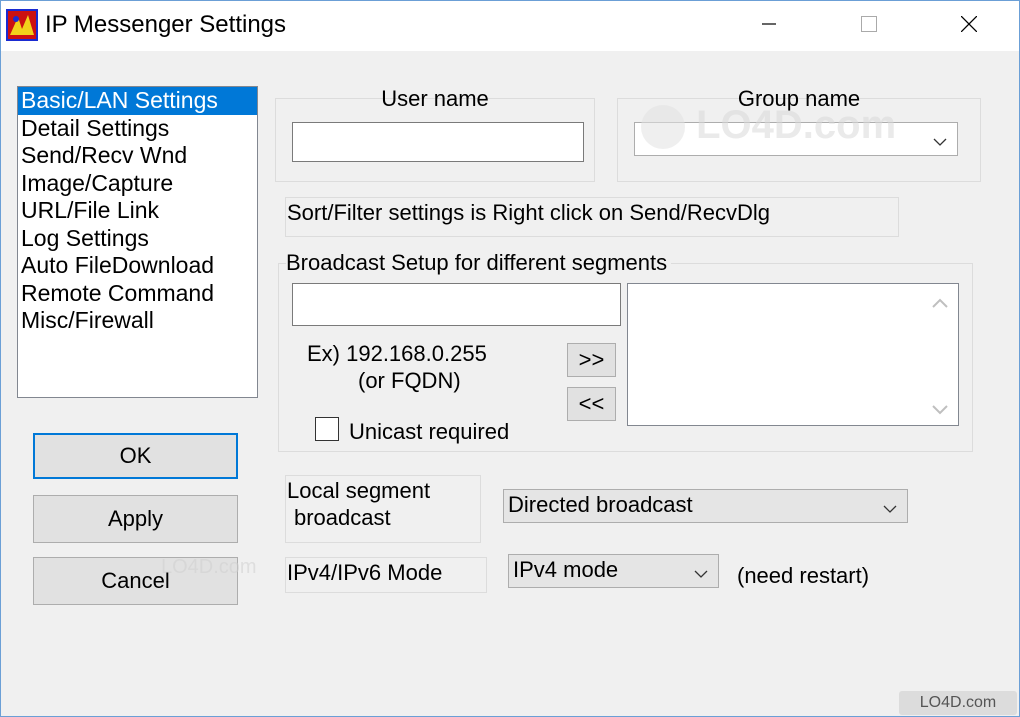 The width and height of the screenshot is (1020, 717). What do you see at coordinates (940, 411) in the screenshot?
I see `scroll-down-icon` at bounding box center [940, 411].